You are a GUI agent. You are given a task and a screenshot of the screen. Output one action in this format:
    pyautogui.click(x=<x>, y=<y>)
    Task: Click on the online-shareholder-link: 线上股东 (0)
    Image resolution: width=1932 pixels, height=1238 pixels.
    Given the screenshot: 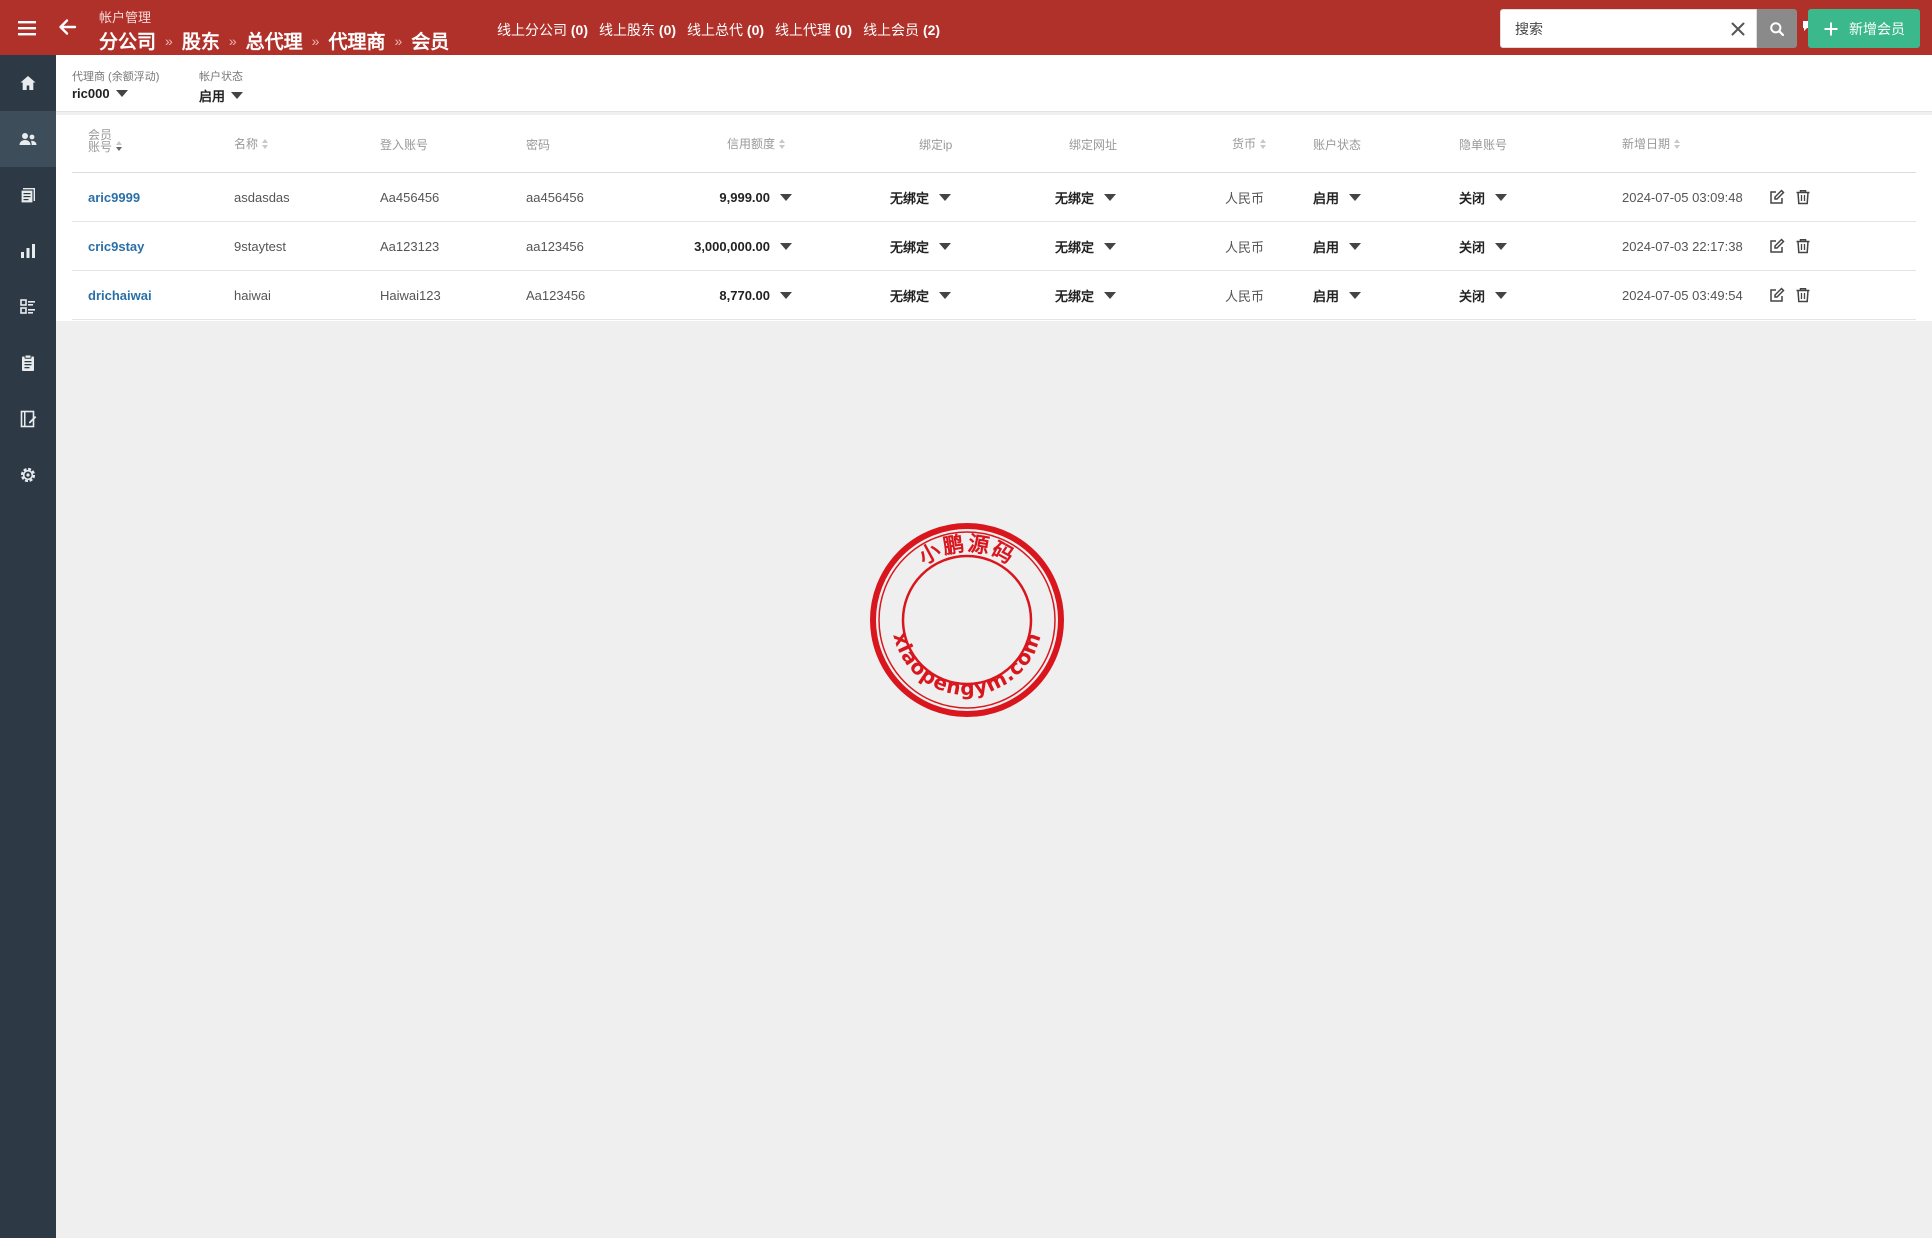 What is the action you would take?
    pyautogui.click(x=637, y=30)
    